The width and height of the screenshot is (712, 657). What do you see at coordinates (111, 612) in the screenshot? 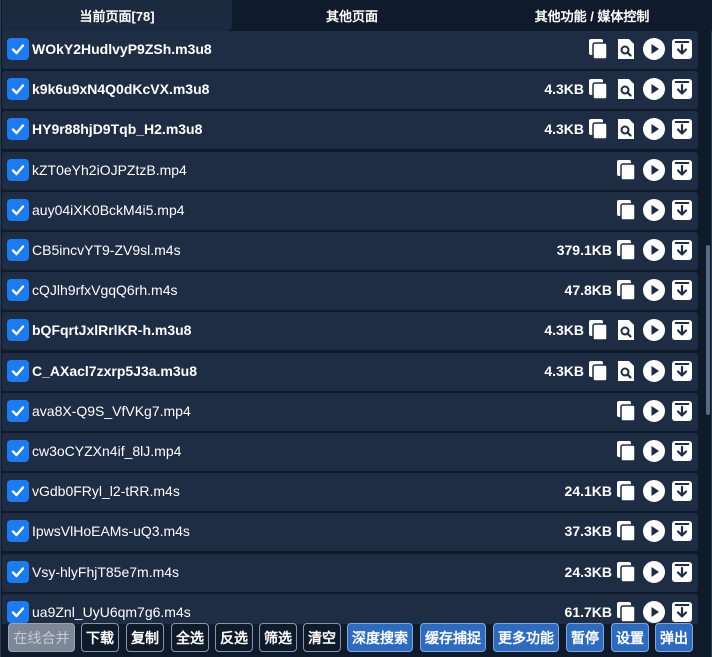
I see `file-name: ua9Znl_UyU6qm7g6.m4s` at bounding box center [111, 612].